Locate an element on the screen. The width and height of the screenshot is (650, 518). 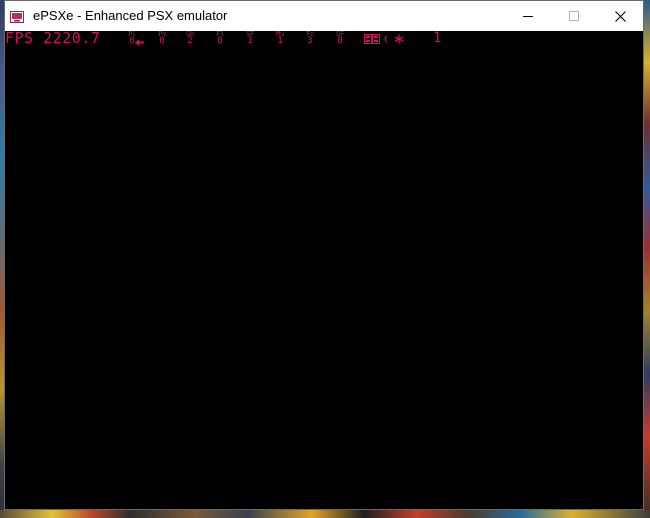
hud-stat-value: 3 is located at coordinates (310, 41).